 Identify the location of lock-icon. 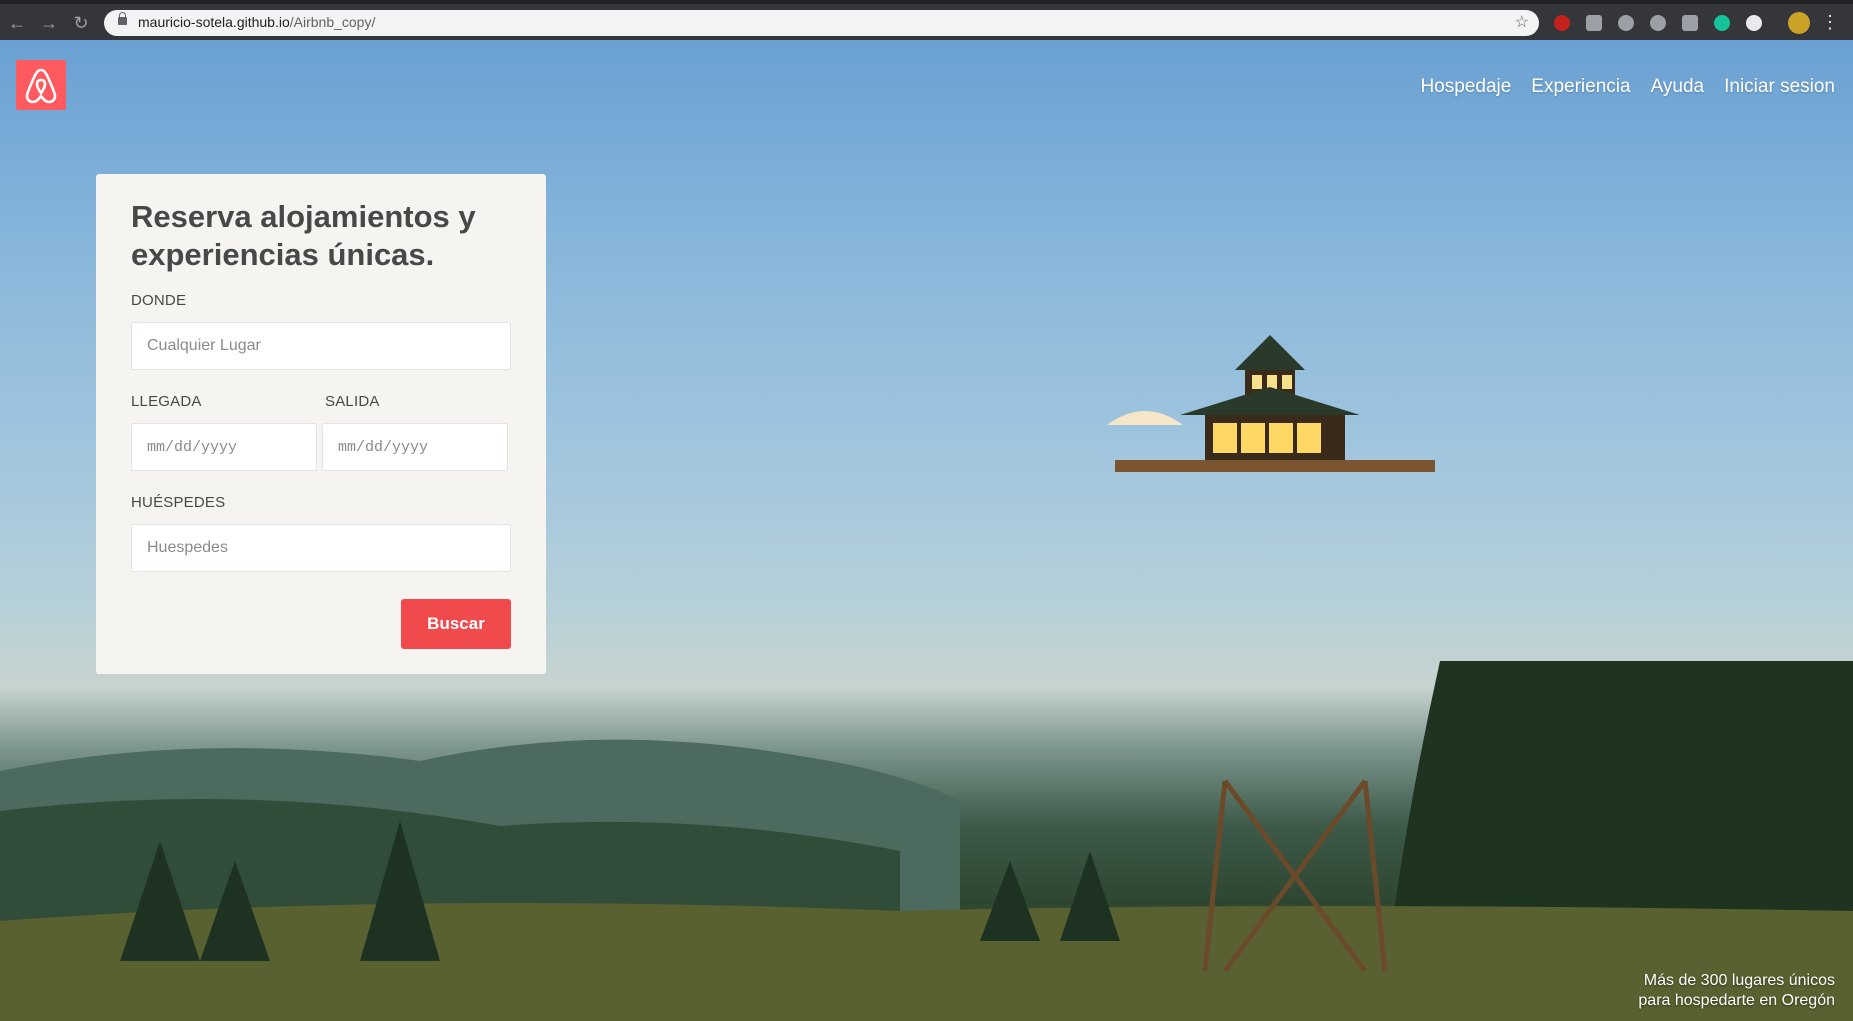
(122, 18).